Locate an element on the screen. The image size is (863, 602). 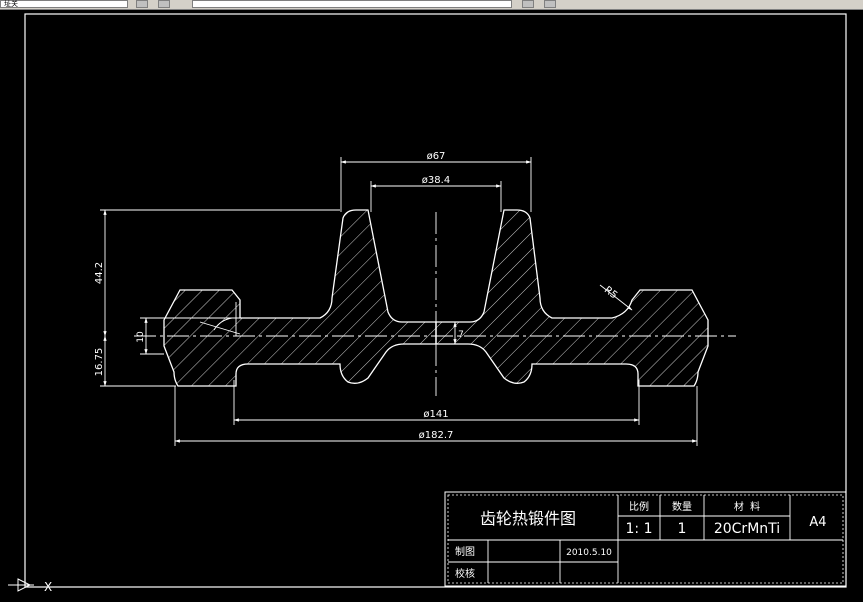
sheet-size: A4 is located at coordinates (817, 522).